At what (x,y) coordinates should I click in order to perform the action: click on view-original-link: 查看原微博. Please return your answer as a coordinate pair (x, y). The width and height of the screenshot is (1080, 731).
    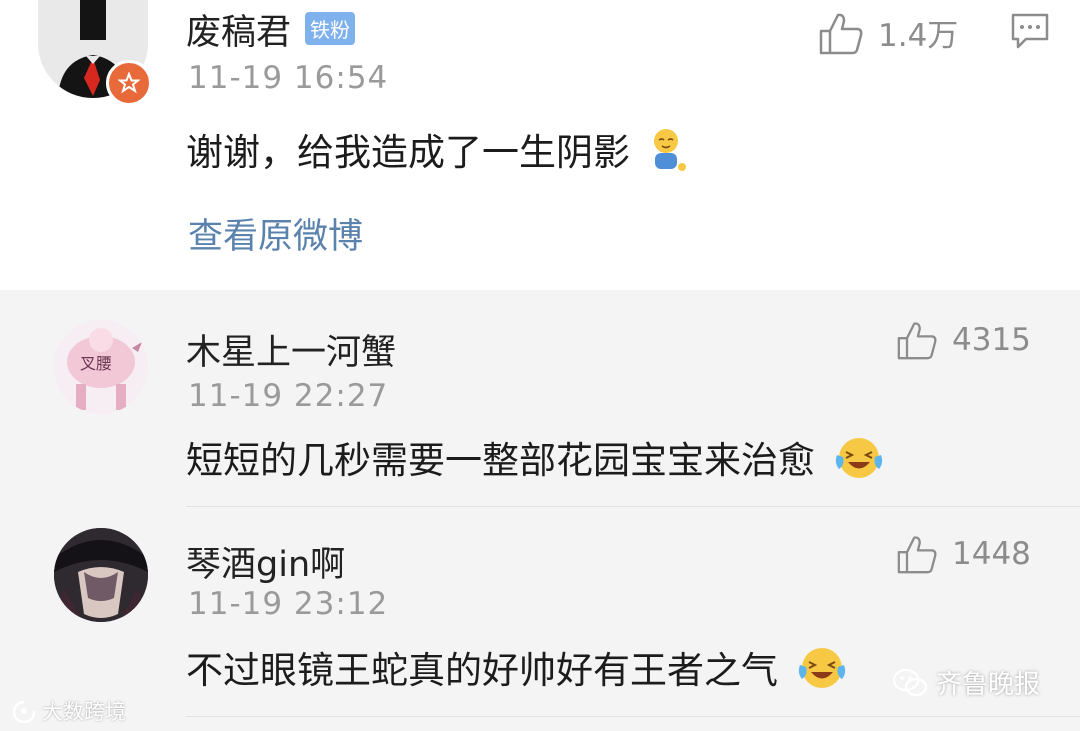
    Looking at the image, I should click on (275, 233).